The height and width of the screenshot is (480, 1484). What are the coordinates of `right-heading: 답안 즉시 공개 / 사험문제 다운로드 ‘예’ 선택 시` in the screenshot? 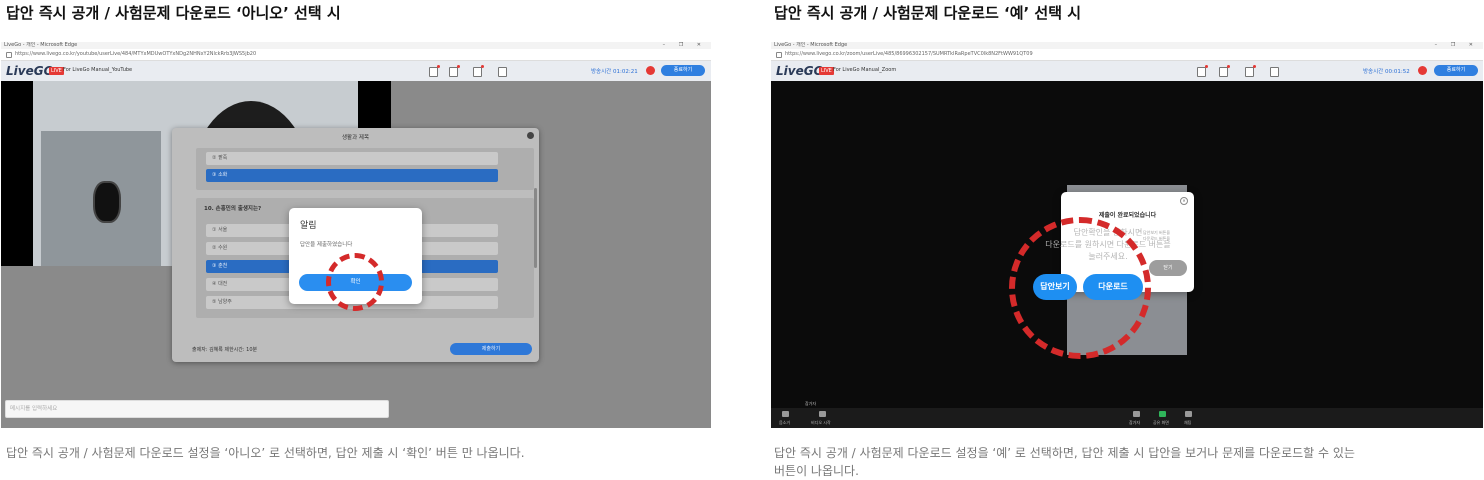 It's located at (928, 13).